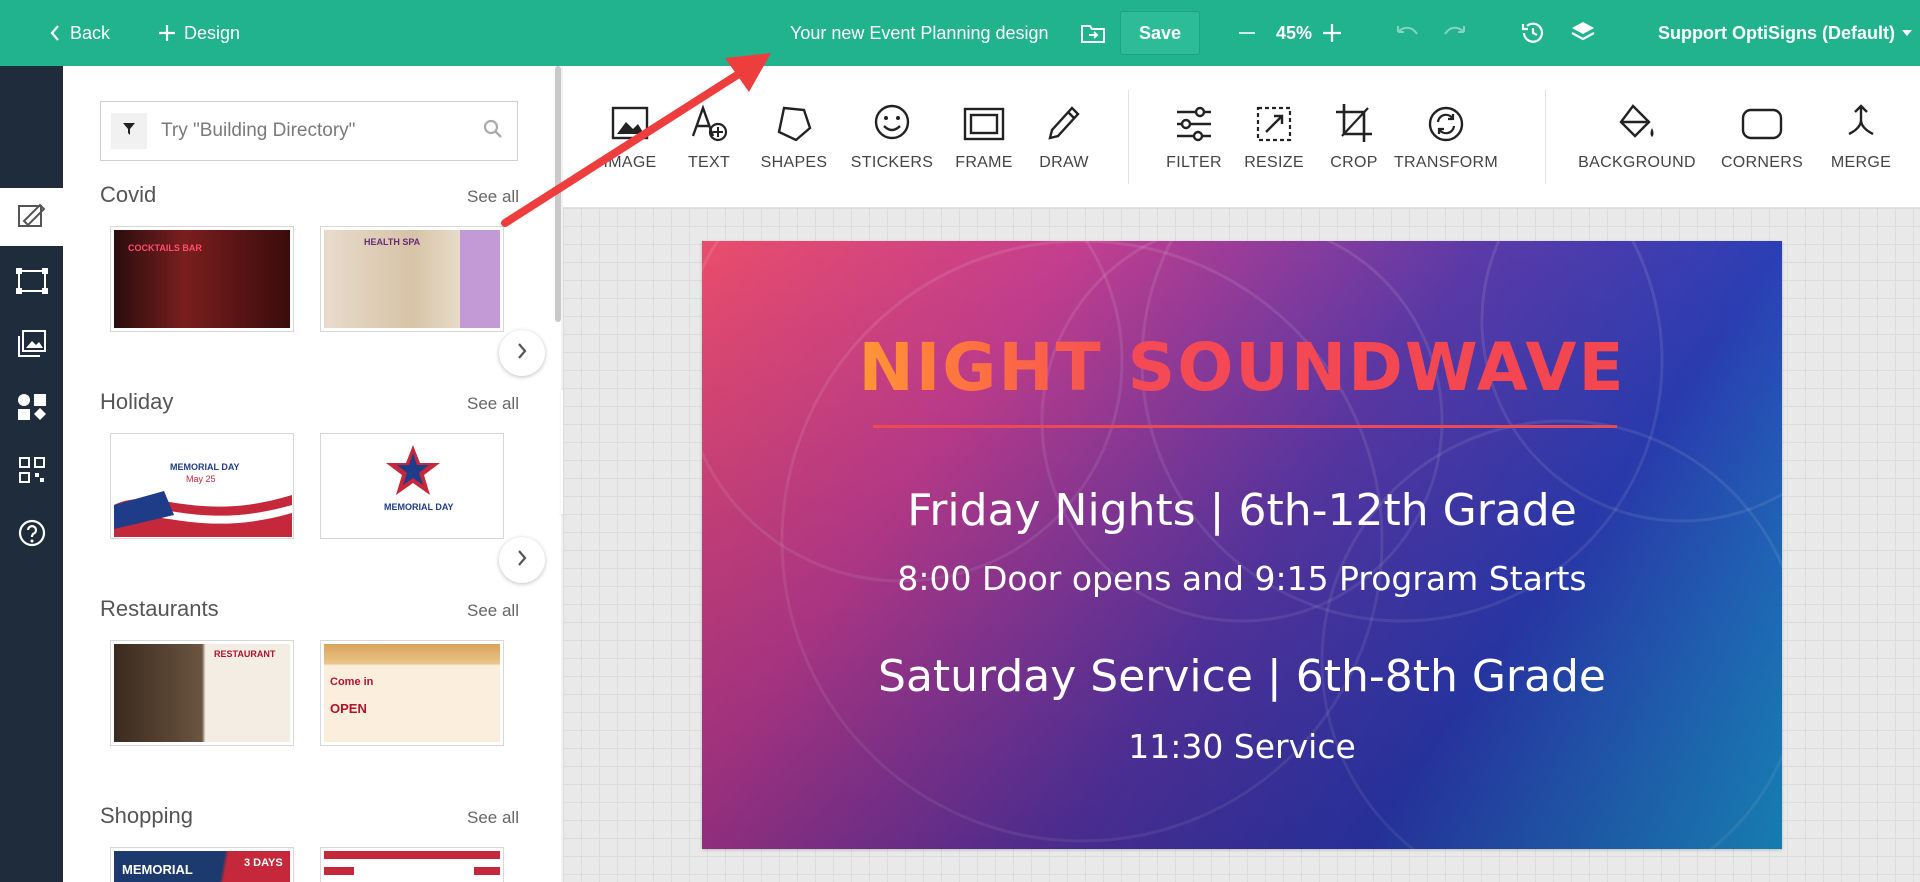  What do you see at coordinates (493, 404) in the screenshot?
I see `see-all-holiday: See all` at bounding box center [493, 404].